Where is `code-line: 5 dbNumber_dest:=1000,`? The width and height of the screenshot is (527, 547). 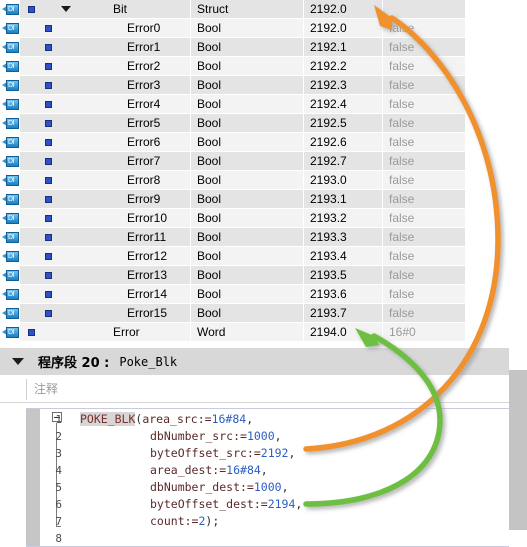
code-line: 5 dbNumber_dest:=1000, is located at coordinates (274, 487).